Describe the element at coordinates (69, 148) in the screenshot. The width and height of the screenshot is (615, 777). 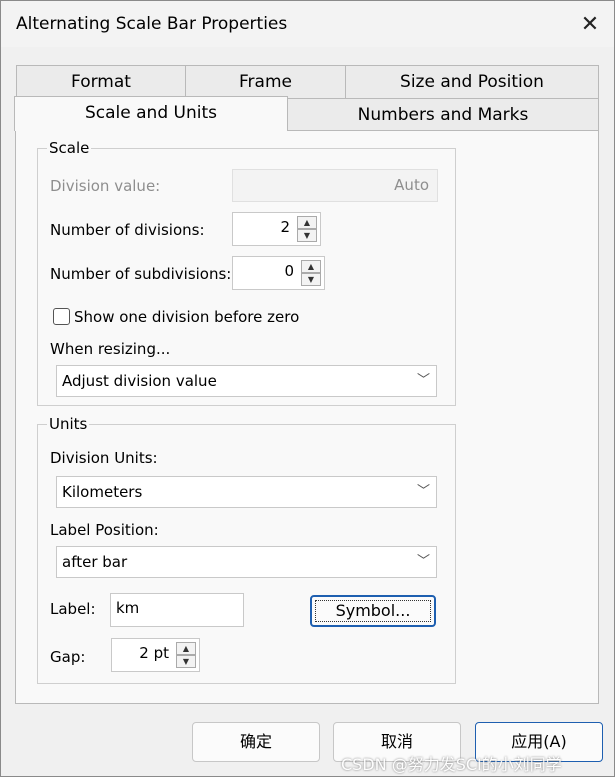
I see `scale-group-label: Scale` at that location.